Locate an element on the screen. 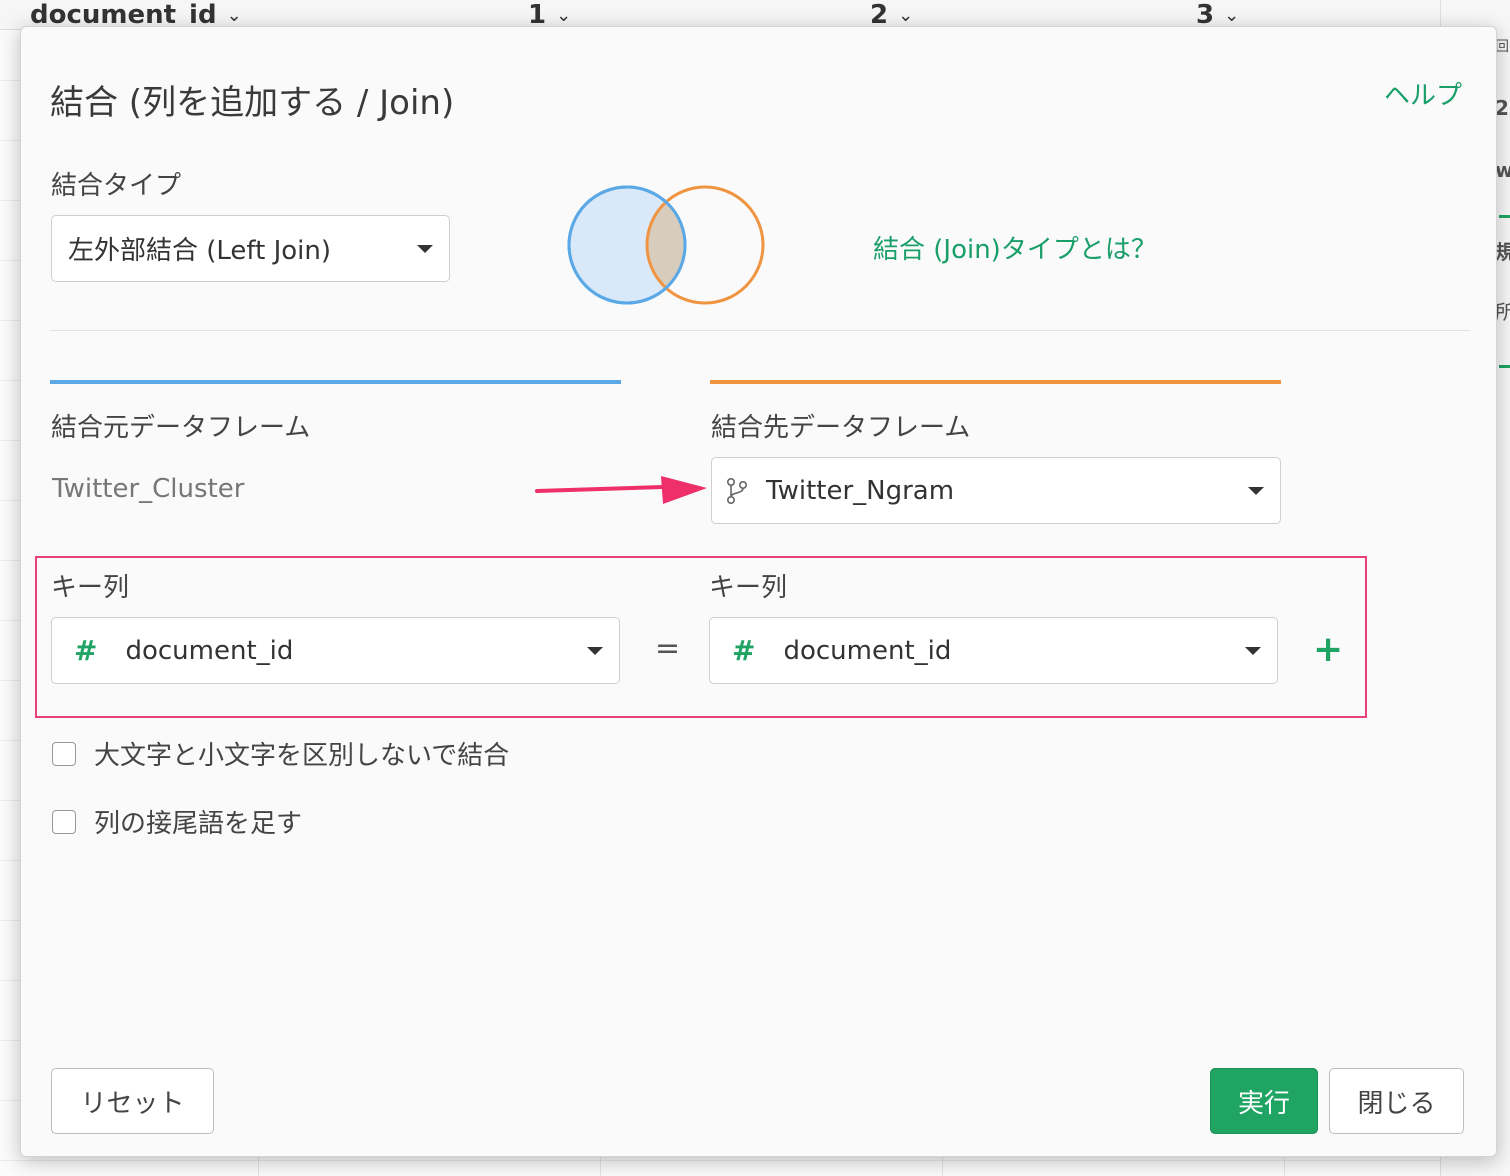 The height and width of the screenshot is (1176, 1510). source-dataframe-value: Twitter_Cluster is located at coordinates (148, 489).